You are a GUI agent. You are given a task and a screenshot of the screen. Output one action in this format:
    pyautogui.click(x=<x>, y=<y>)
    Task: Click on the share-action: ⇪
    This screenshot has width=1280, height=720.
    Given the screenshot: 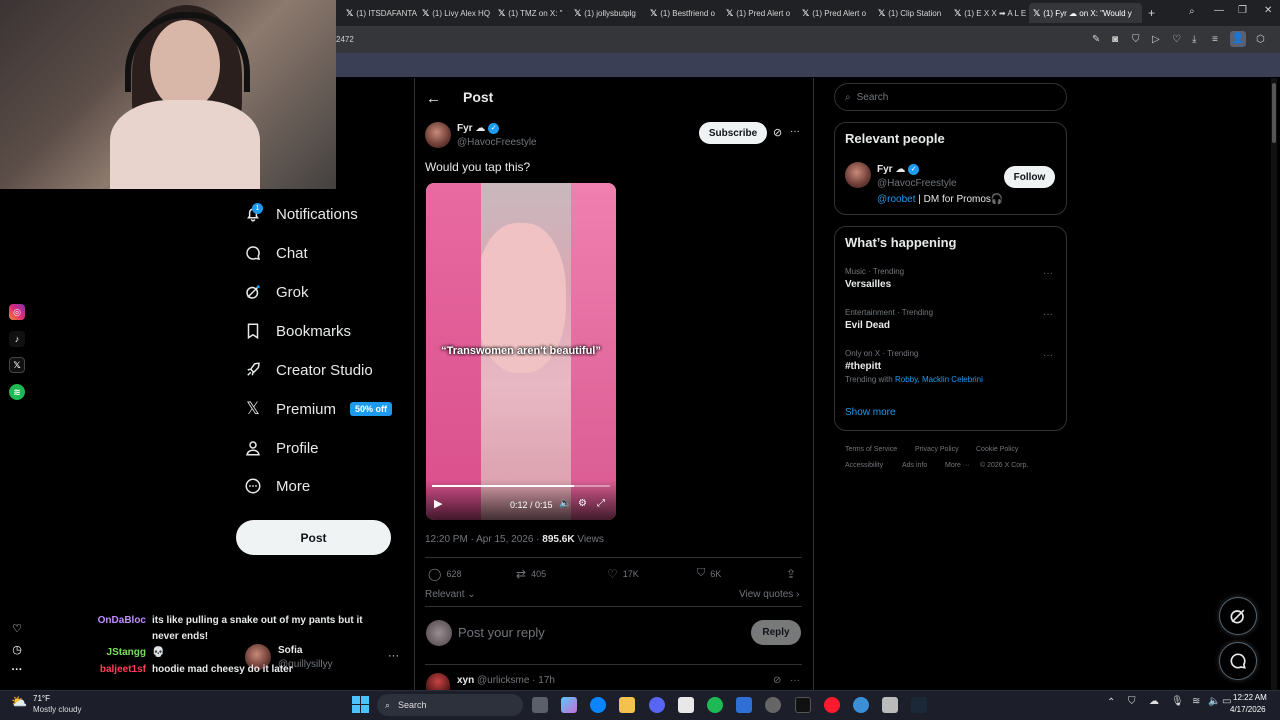 What is the action you would take?
    pyautogui.click(x=791, y=574)
    